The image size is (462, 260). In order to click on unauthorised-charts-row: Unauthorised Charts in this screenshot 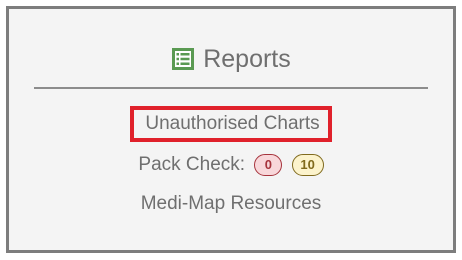, I will do `click(231, 124)`.